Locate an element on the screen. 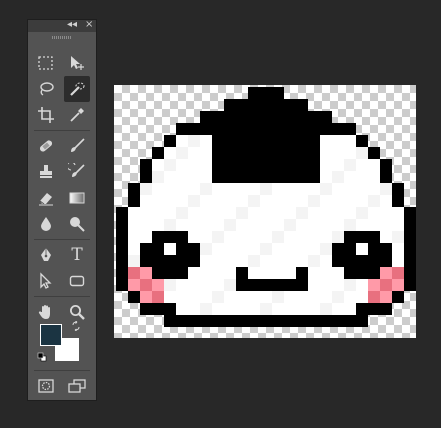  type-tool-icon: T is located at coordinates (77, 255).